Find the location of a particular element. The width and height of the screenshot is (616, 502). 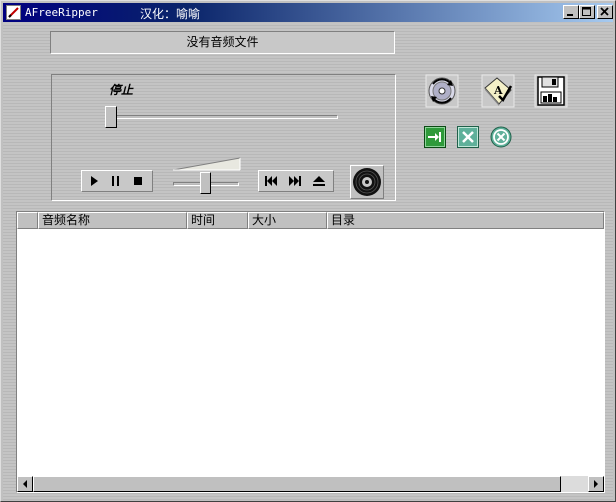

skip-back-icon is located at coordinates (271, 181).